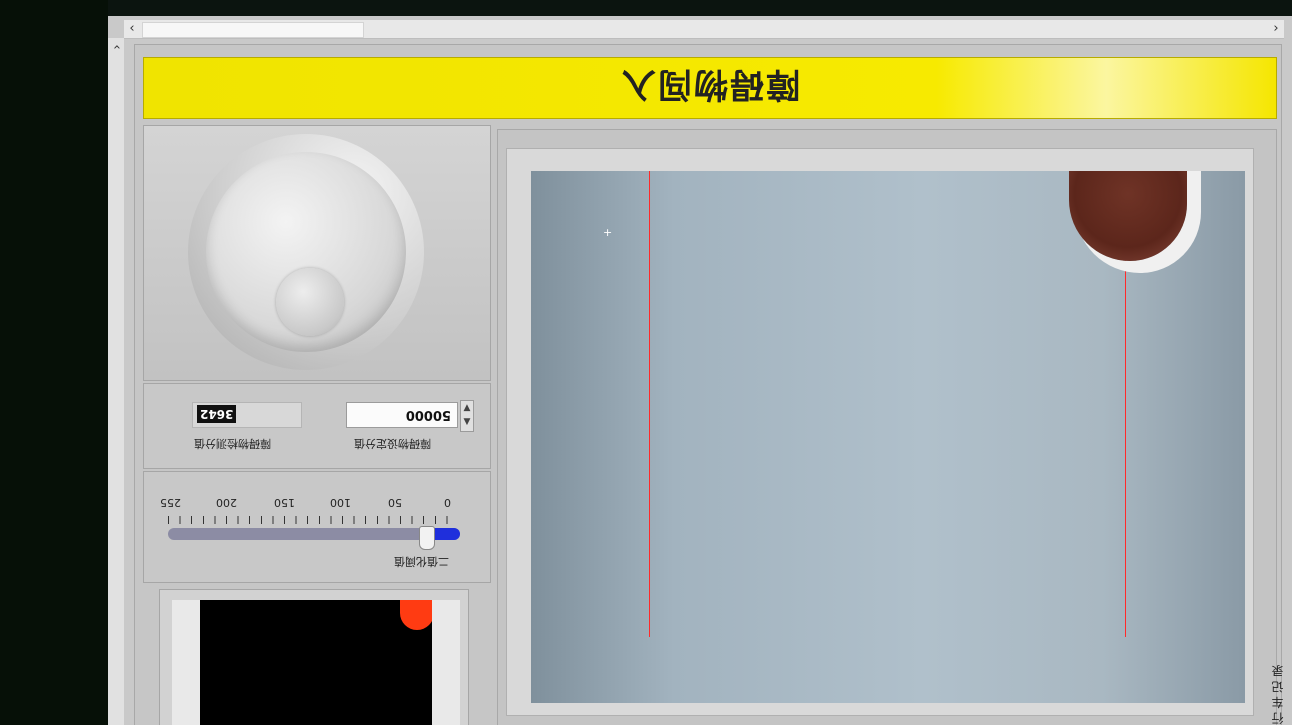 The image size is (1292, 725). Describe the element at coordinates (416, 615) in the screenshot. I see `detected-blob` at that location.